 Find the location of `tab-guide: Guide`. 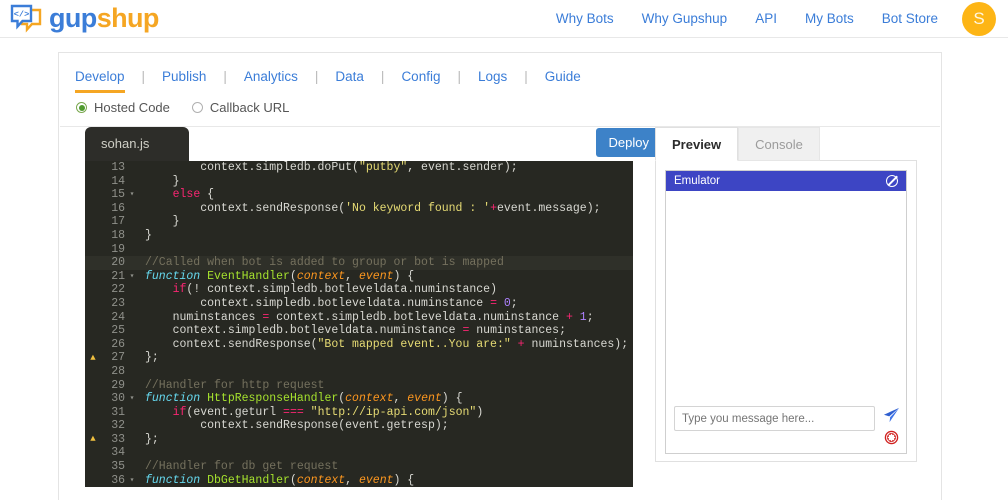

tab-guide: Guide is located at coordinates (563, 81).